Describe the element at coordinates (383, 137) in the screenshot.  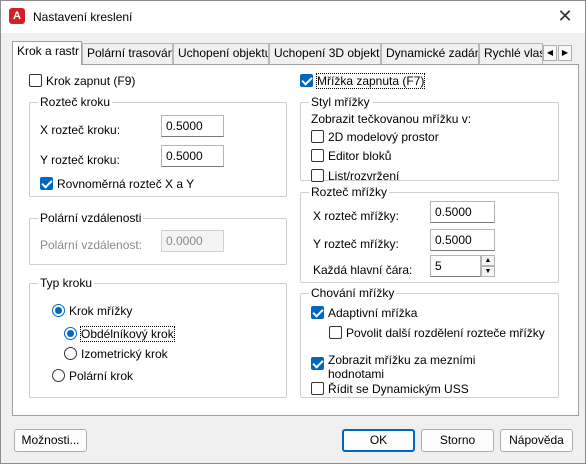
I see `grid-2d-model-label: 2D modelový prostor` at that location.